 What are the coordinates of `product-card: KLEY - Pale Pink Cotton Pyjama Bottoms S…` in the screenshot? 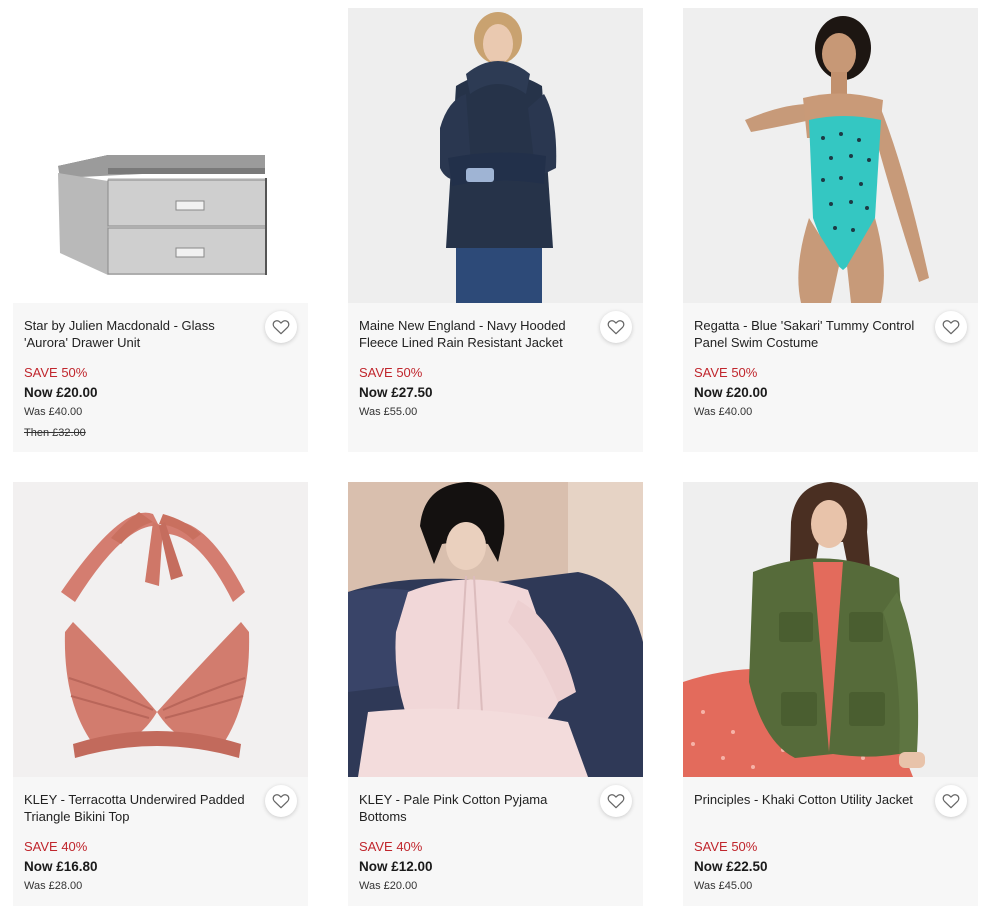 It's located at (495, 694).